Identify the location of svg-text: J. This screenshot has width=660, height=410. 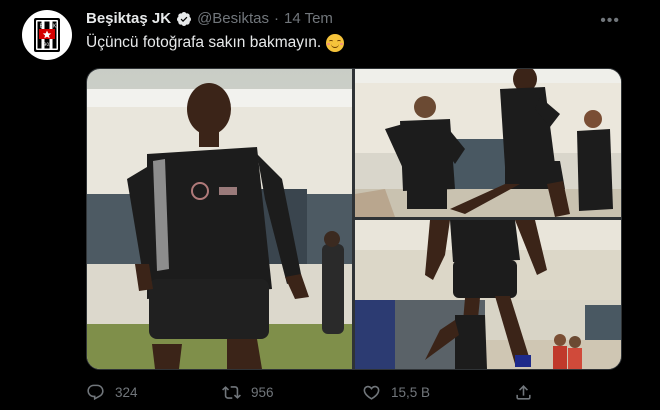
(45, 27).